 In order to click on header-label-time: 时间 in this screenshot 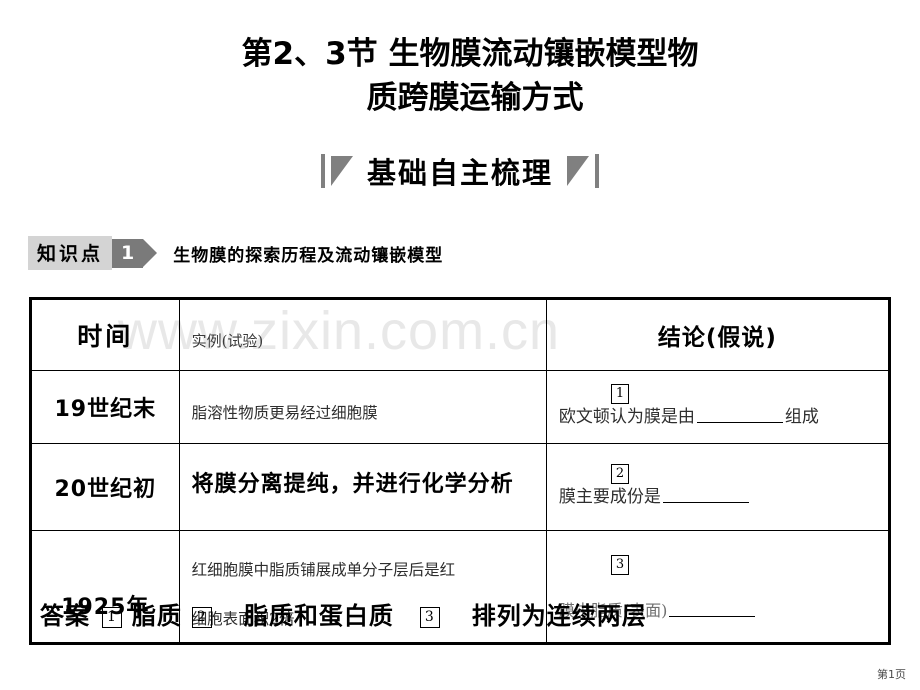, I will do `click(105, 336)`.